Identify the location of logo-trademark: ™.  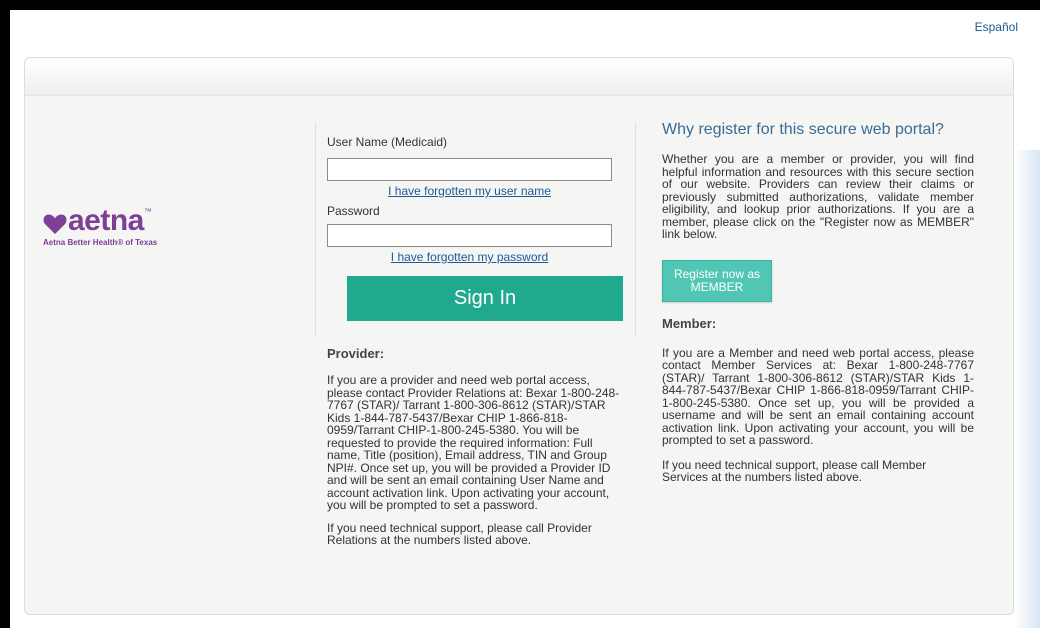
(147, 211).